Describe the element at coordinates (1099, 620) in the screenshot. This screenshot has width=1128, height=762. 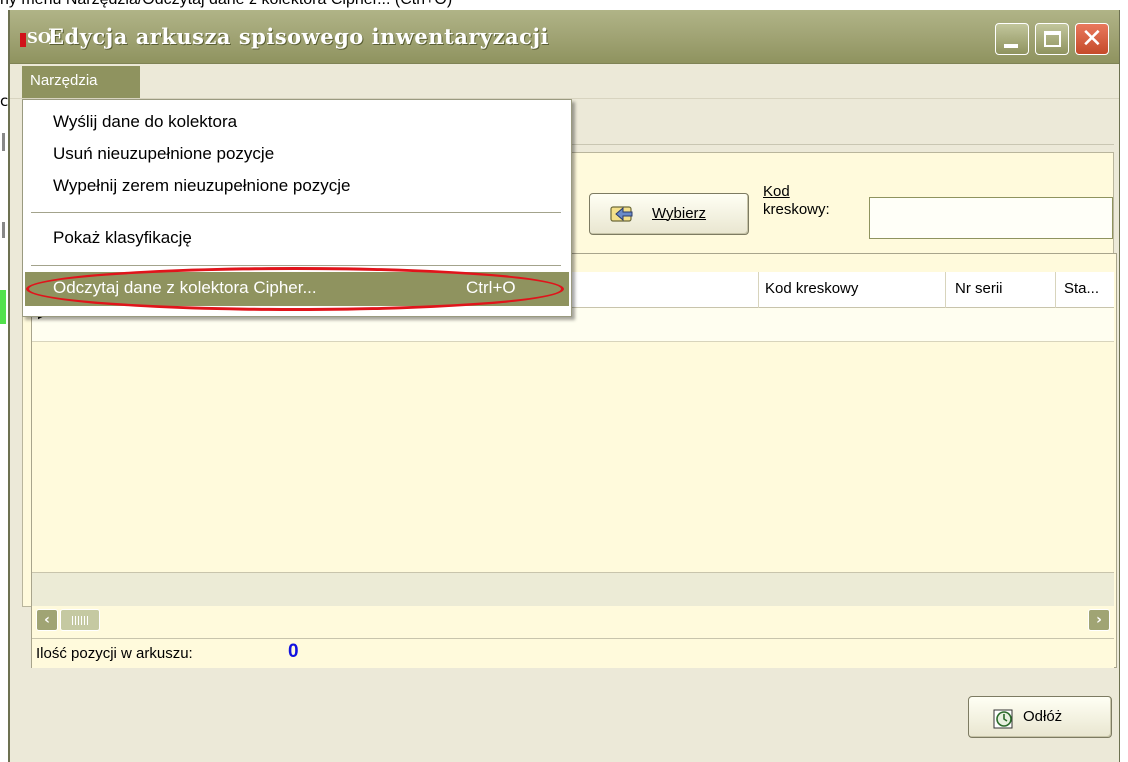
I see `scroll-right-icon: ›` at that location.